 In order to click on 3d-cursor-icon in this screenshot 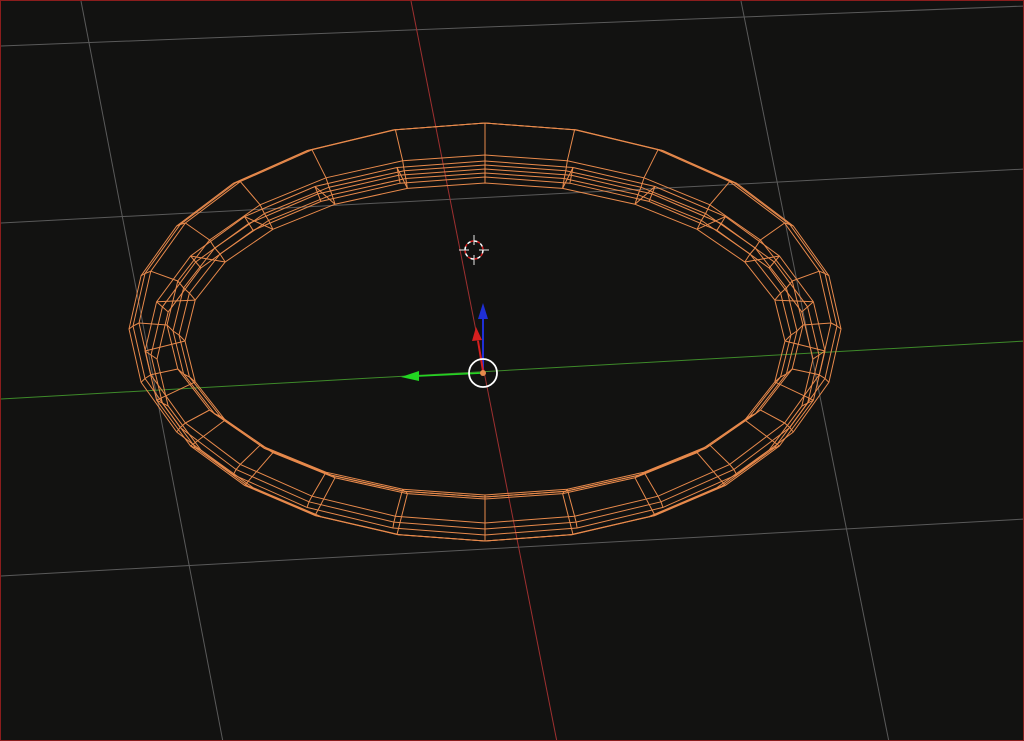, I will do `click(474, 250)`.